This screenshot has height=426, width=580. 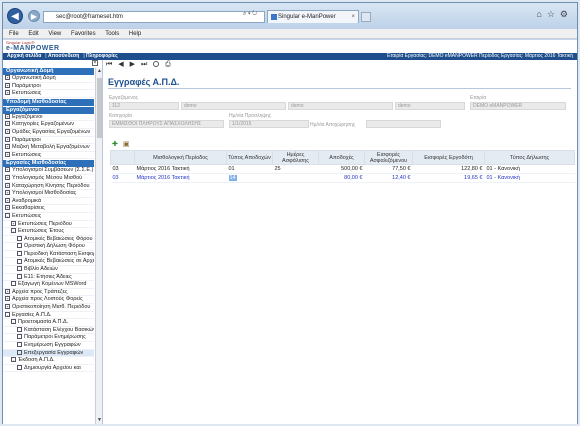 I want to click on address-bar: sec@root@frameset.htm, so click(x=154, y=17).